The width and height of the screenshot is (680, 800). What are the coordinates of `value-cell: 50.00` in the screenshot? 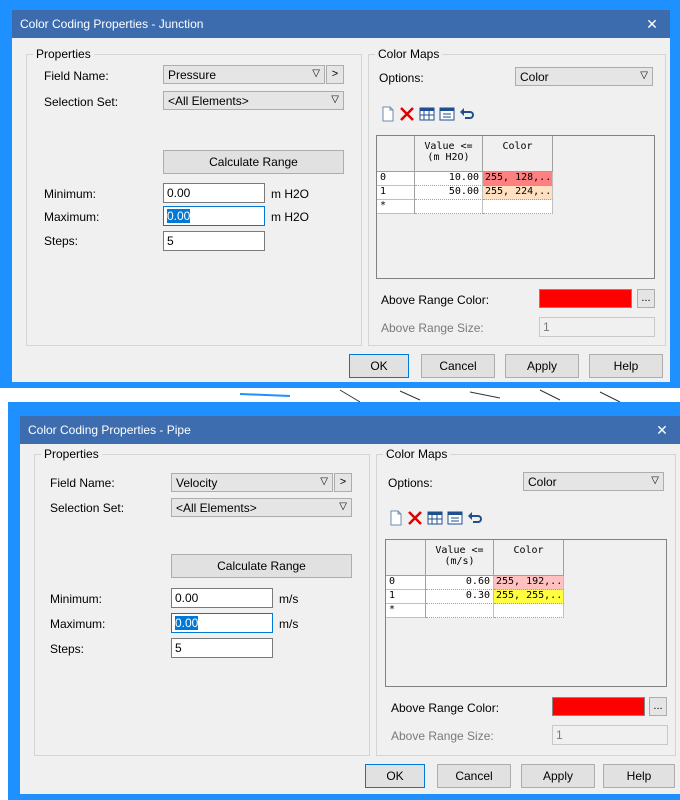 It's located at (449, 193).